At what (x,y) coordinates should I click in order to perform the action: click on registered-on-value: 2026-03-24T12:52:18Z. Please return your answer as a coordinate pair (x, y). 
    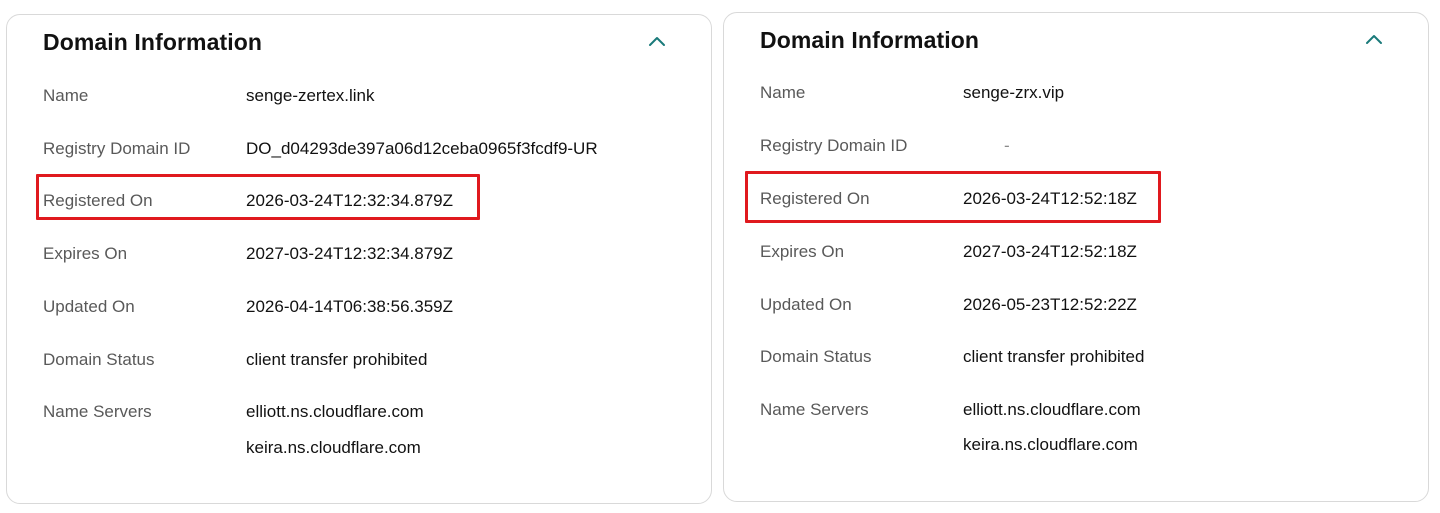
    Looking at the image, I should click on (1050, 198).